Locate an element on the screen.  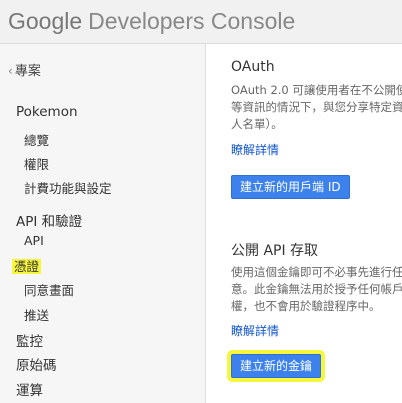
sidebar-item-monitoring: 監控 is located at coordinates (29, 340).